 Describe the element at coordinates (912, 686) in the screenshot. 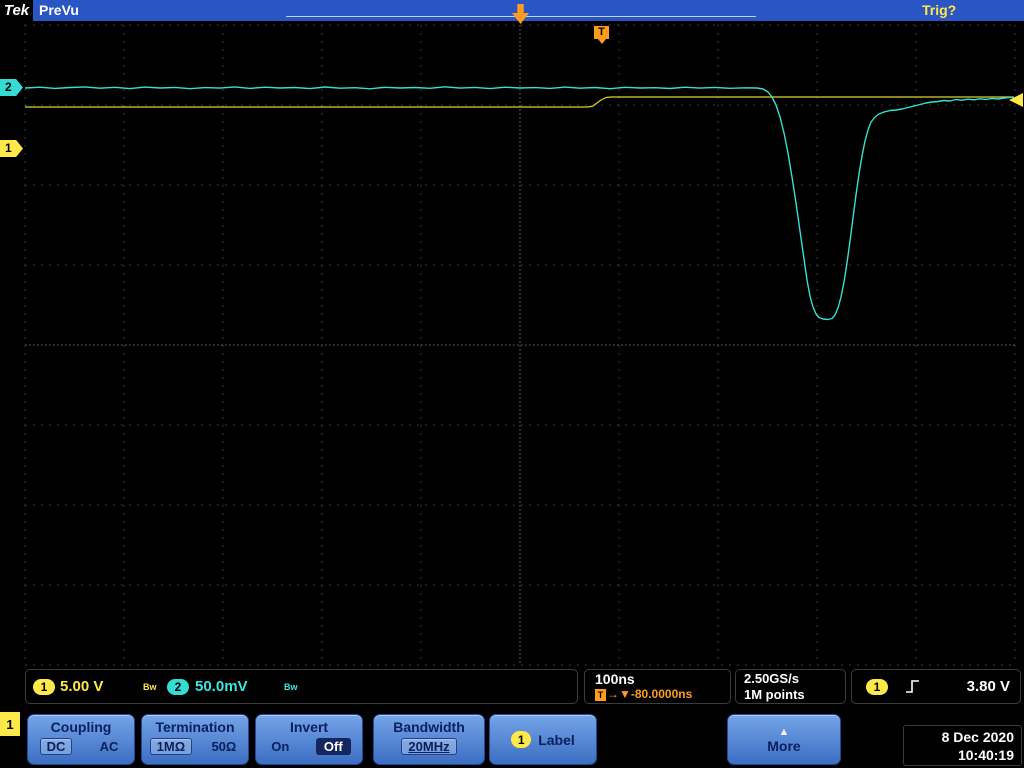

I see `rising-edge-slope-icon` at that location.